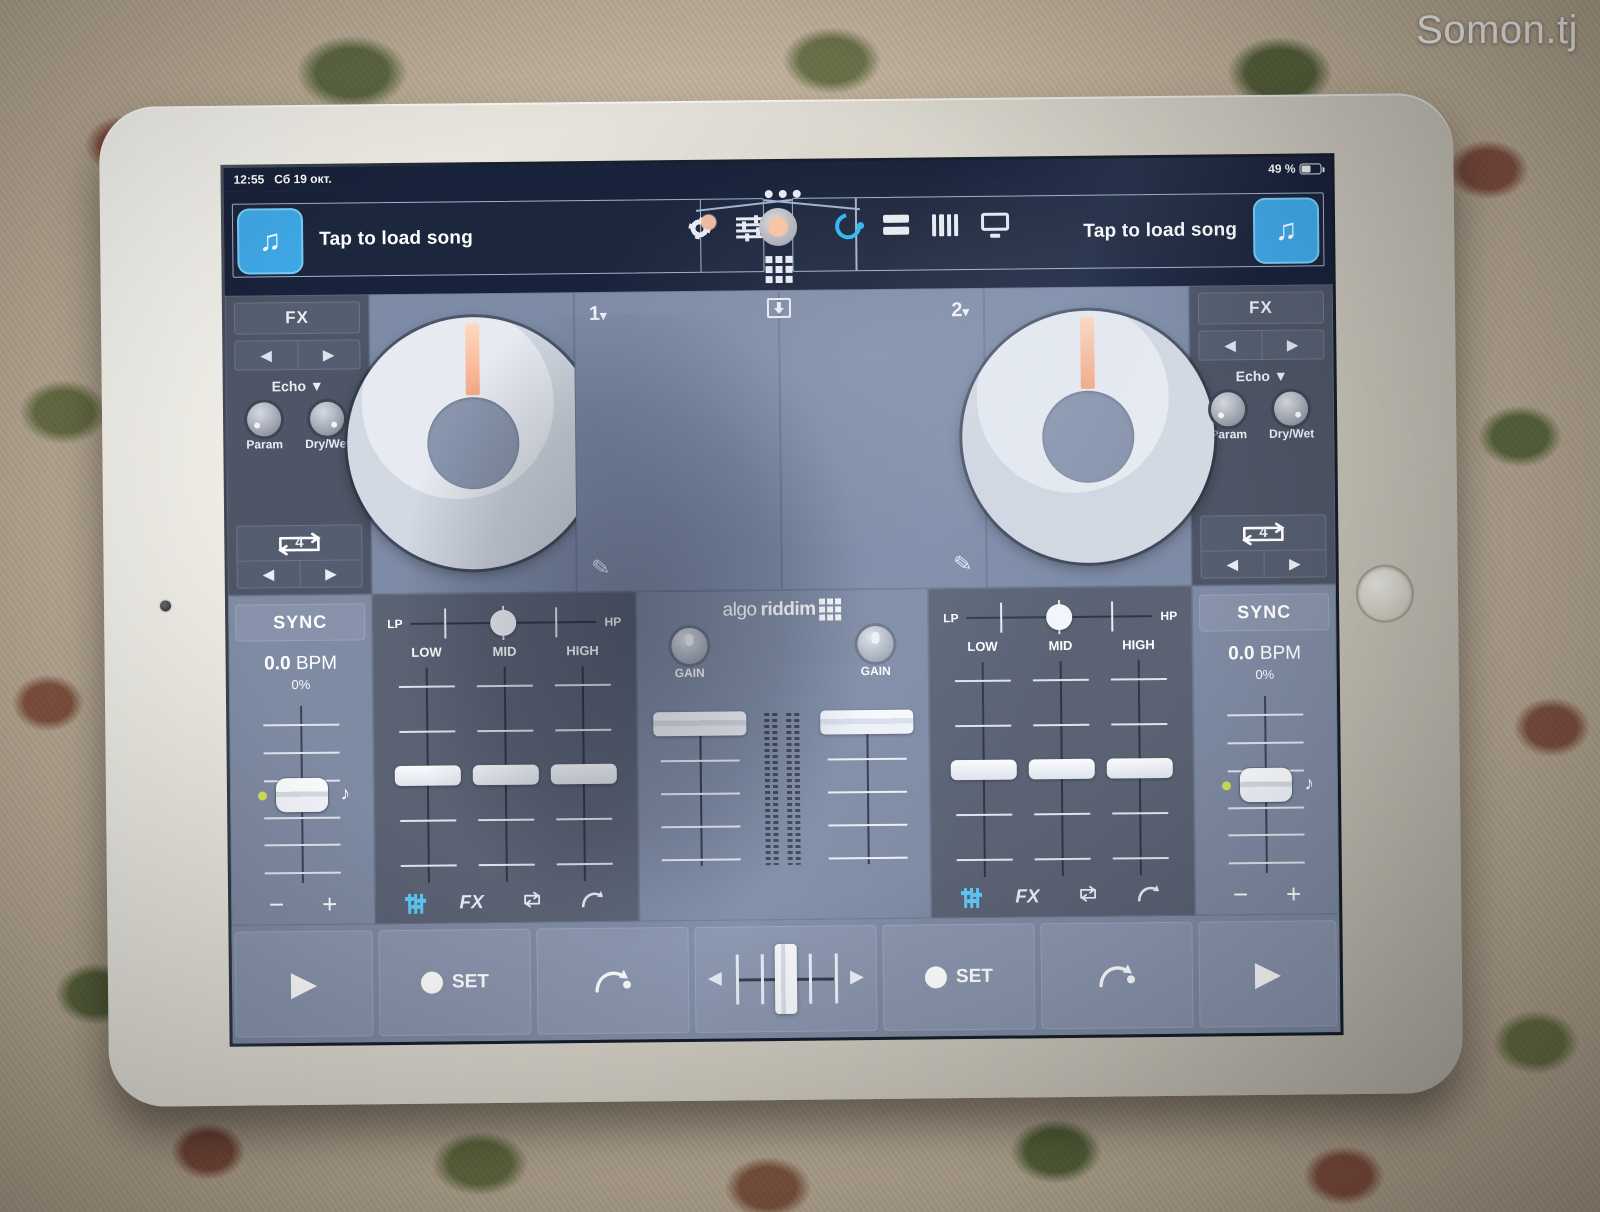 The width and height of the screenshot is (1600, 1212). I want to click on home-button, so click(1385, 593).